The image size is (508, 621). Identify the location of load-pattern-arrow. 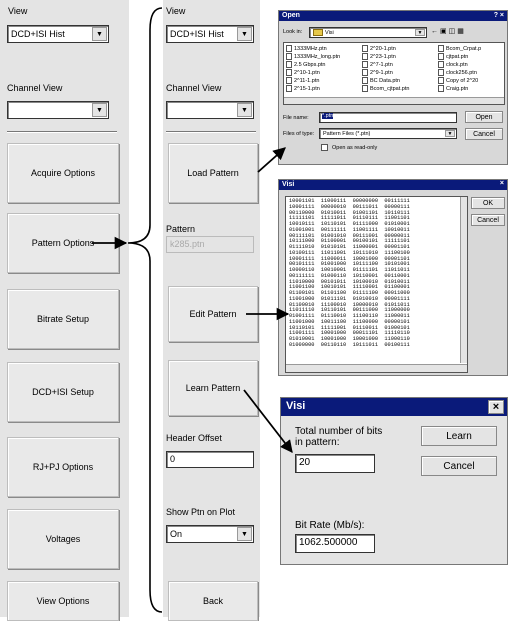
(271, 160).